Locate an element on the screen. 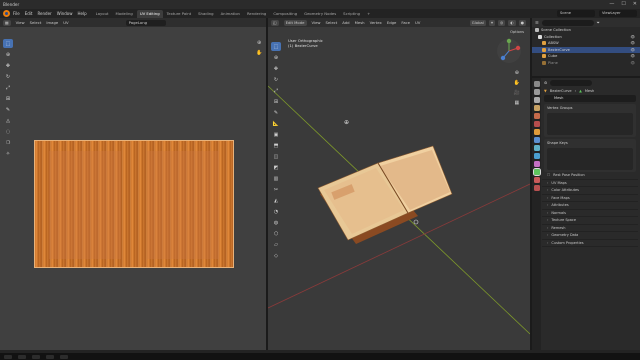 The width and height of the screenshot is (640, 360). vp-menu-view: View is located at coordinates (316, 22).